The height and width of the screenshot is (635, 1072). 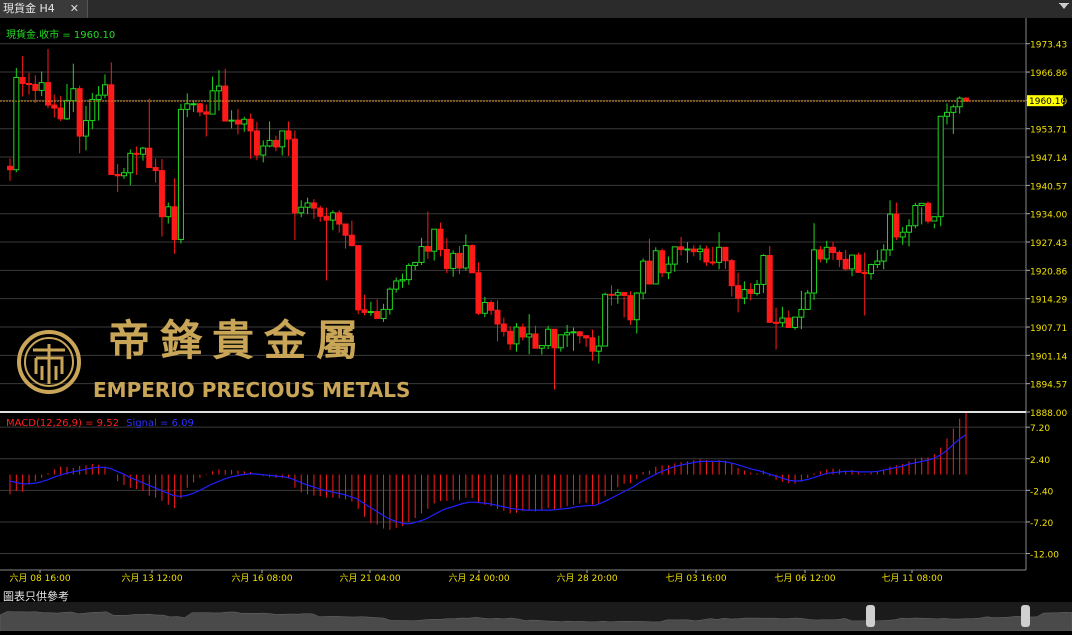 I want to click on x-tick-label: 七月 11 08:00, so click(x=911, y=578).